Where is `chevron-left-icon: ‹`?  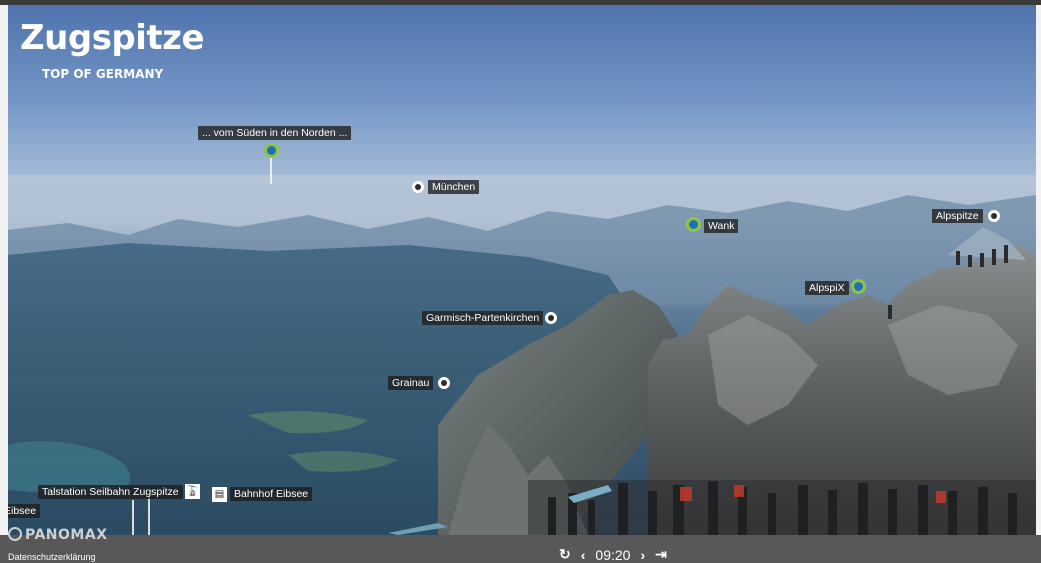
chevron-left-icon: ‹ is located at coordinates (583, 555).